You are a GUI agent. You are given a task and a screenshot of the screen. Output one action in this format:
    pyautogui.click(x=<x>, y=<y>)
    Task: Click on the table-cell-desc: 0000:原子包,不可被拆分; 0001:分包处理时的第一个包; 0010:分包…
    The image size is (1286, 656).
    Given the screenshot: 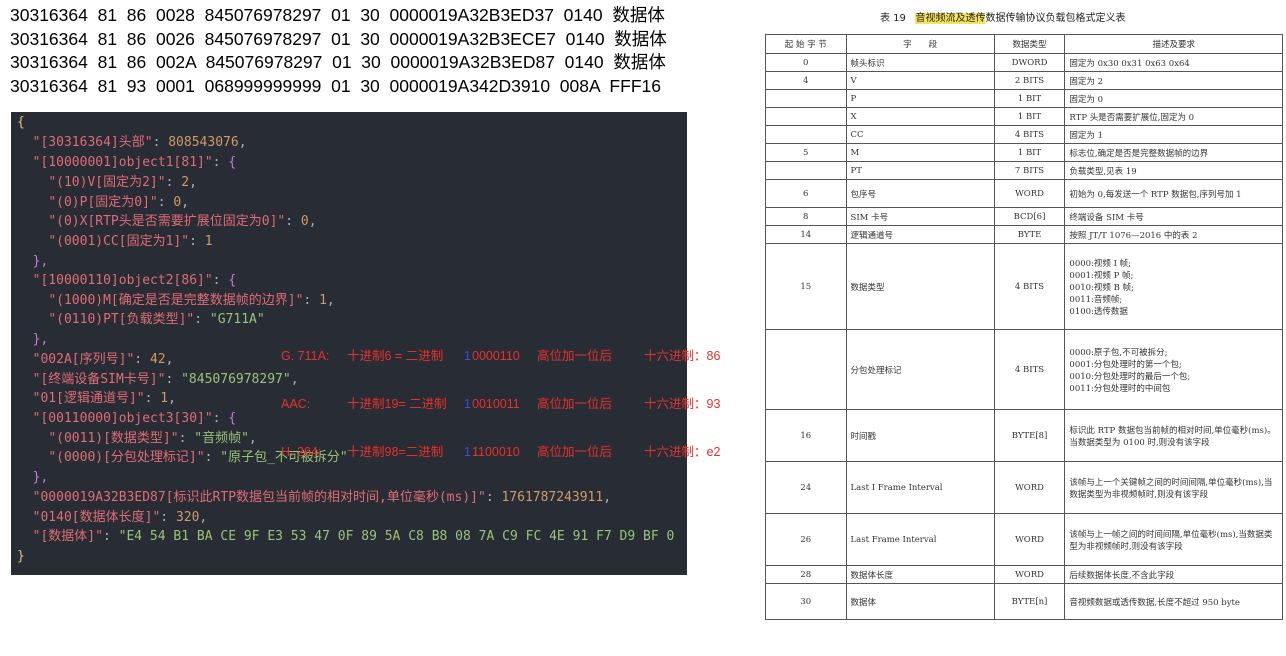 What is the action you would take?
    pyautogui.click(x=1173, y=369)
    